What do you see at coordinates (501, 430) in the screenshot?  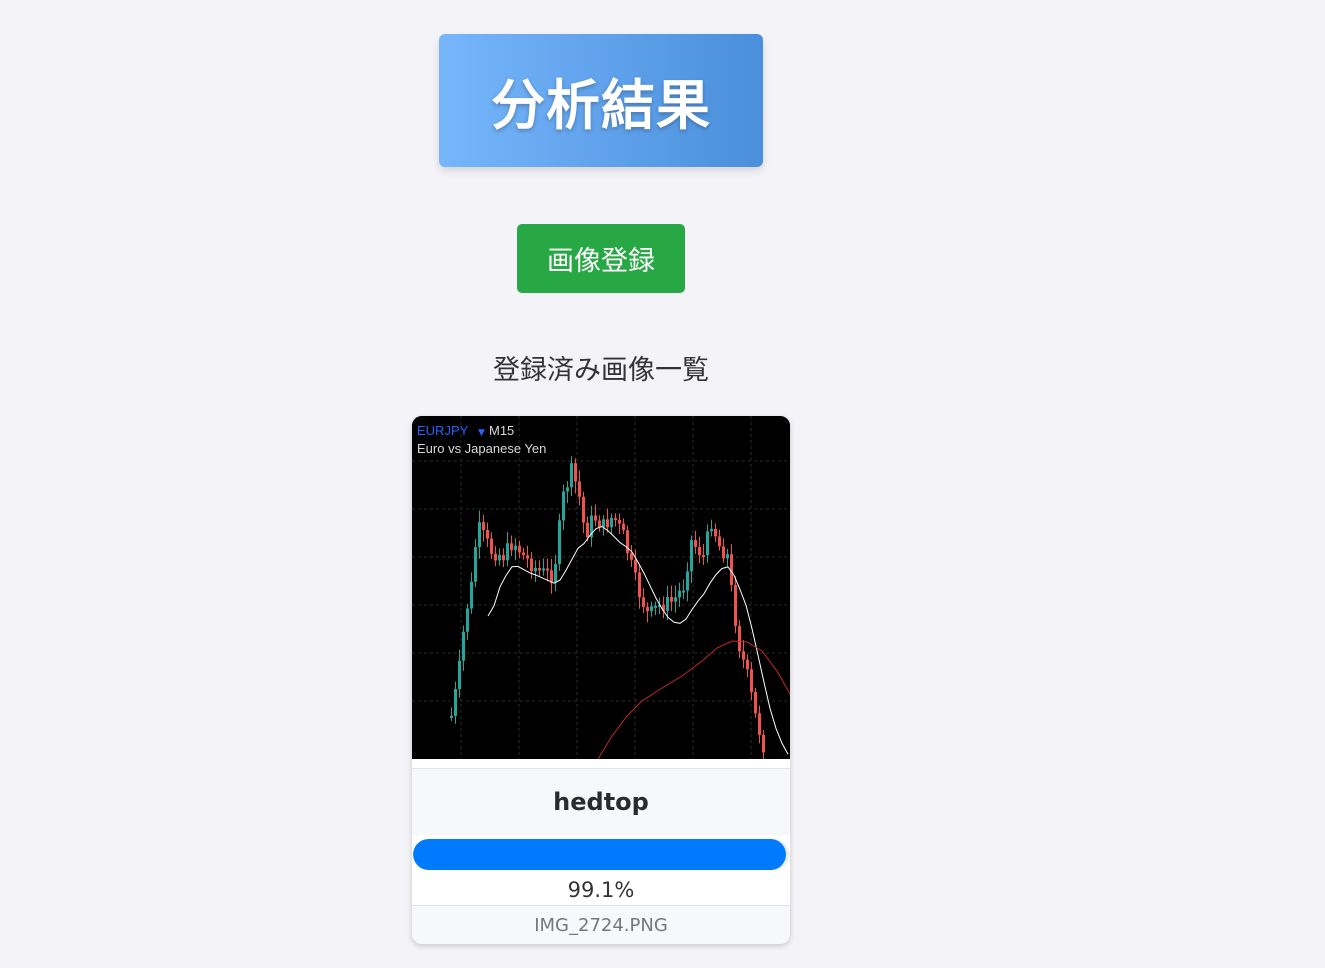 I see `chart-timeframe: M15` at bounding box center [501, 430].